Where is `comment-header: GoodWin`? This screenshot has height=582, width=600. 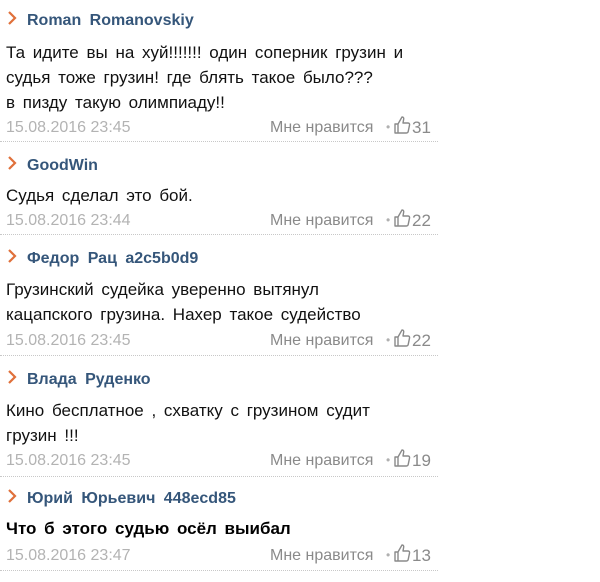
comment-header: GoodWin is located at coordinates (53, 166).